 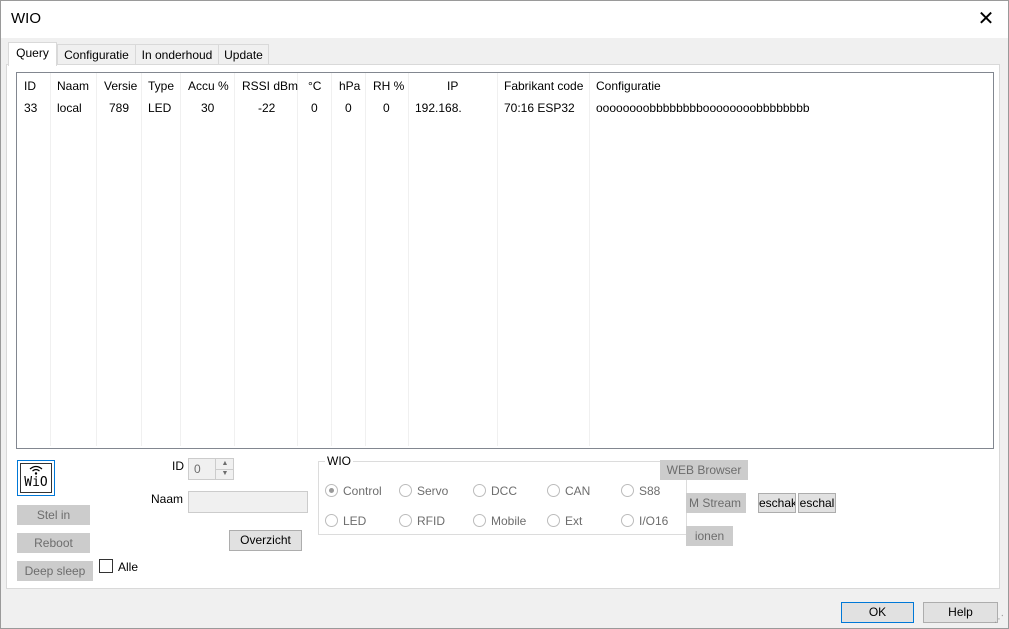 I want to click on alle-label: Alle, so click(x=128, y=567).